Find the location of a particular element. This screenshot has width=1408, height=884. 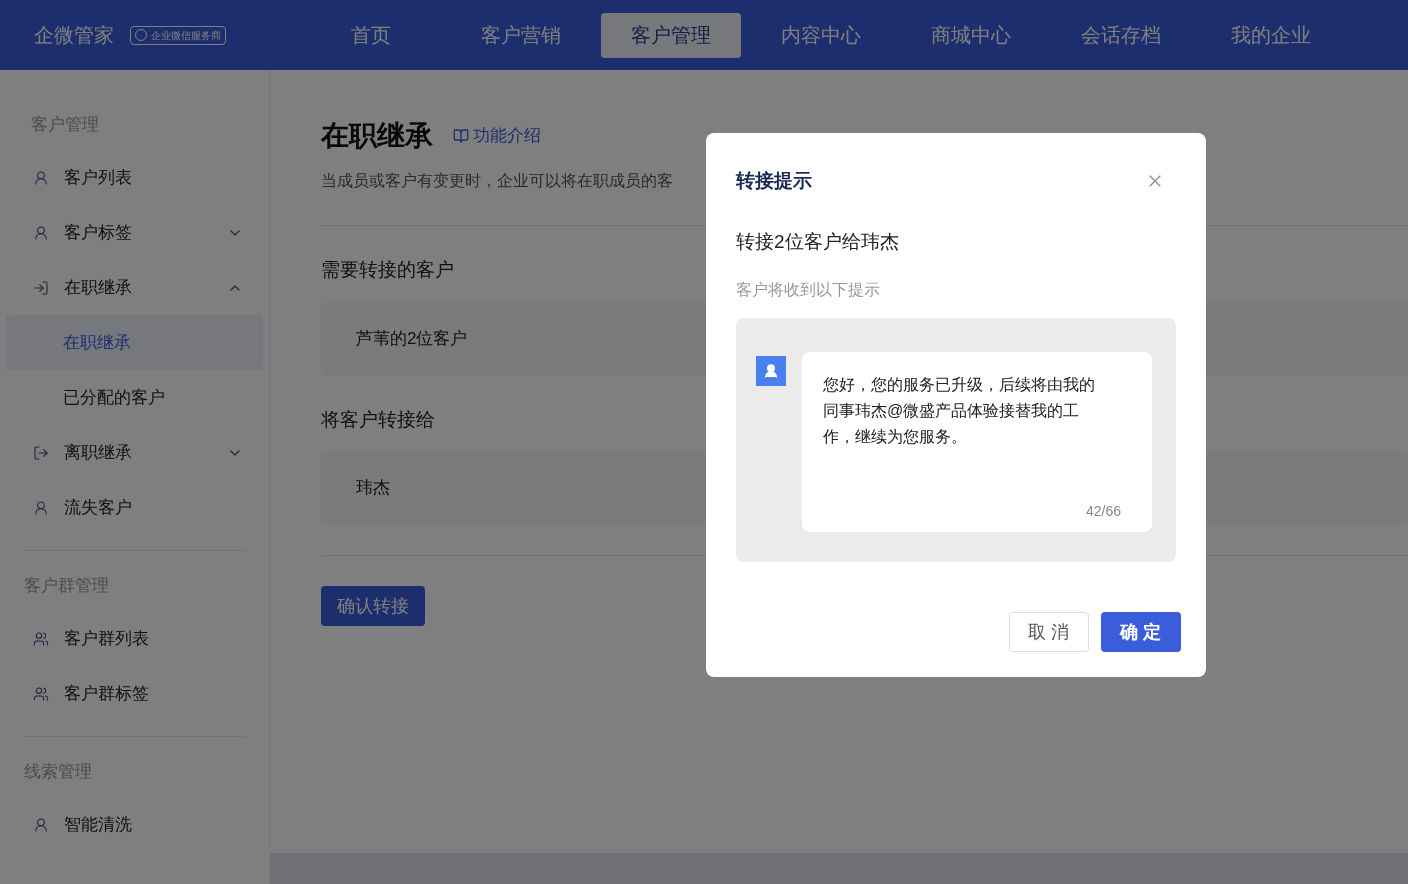

page-title: 在职继承 is located at coordinates (377, 136).